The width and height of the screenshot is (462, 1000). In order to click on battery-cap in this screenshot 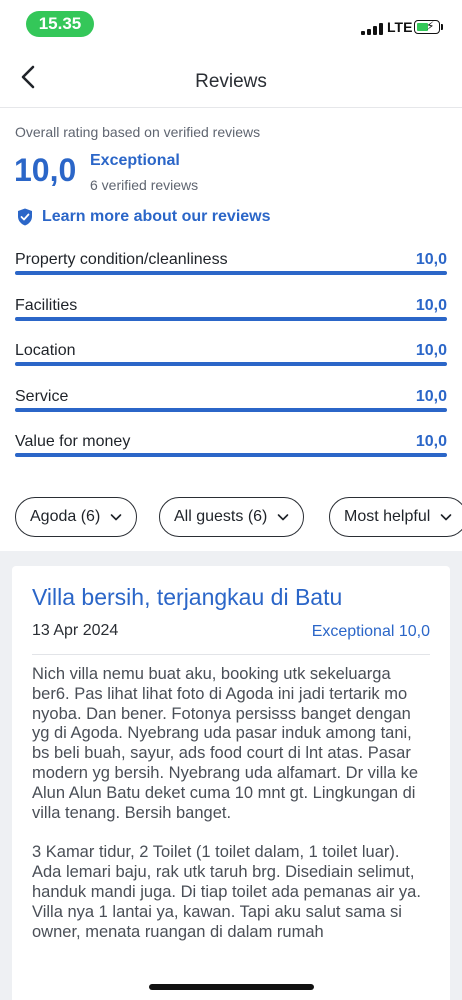, I will do `click(442, 27)`.